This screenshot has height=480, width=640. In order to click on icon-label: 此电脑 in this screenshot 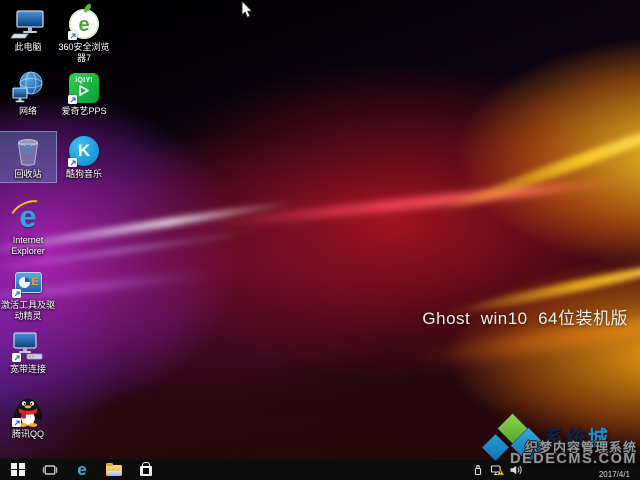, I will do `click(28, 47)`.